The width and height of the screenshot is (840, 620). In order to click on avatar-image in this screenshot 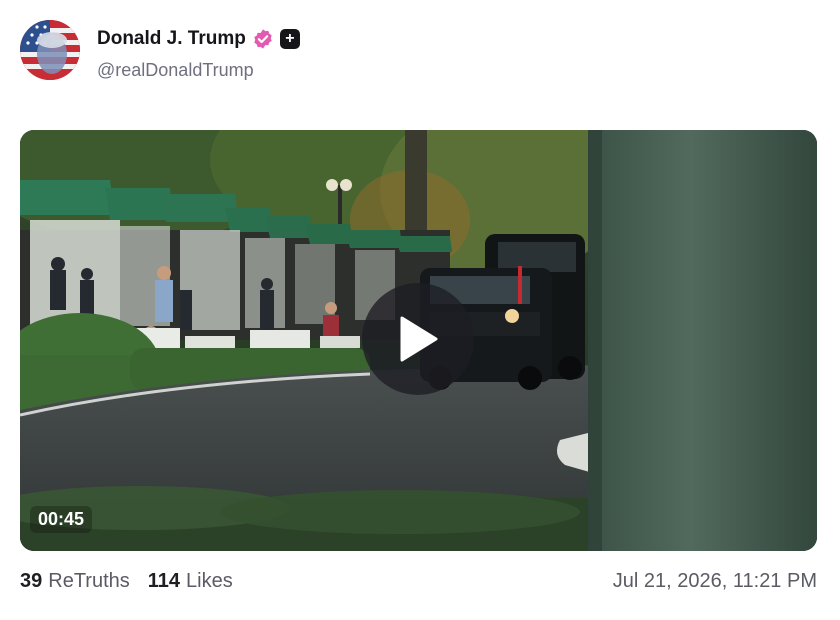, I will do `click(50, 50)`.